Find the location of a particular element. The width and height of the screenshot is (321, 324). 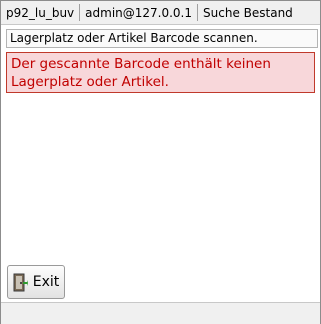

bottom-bar is located at coordinates (160, 313).